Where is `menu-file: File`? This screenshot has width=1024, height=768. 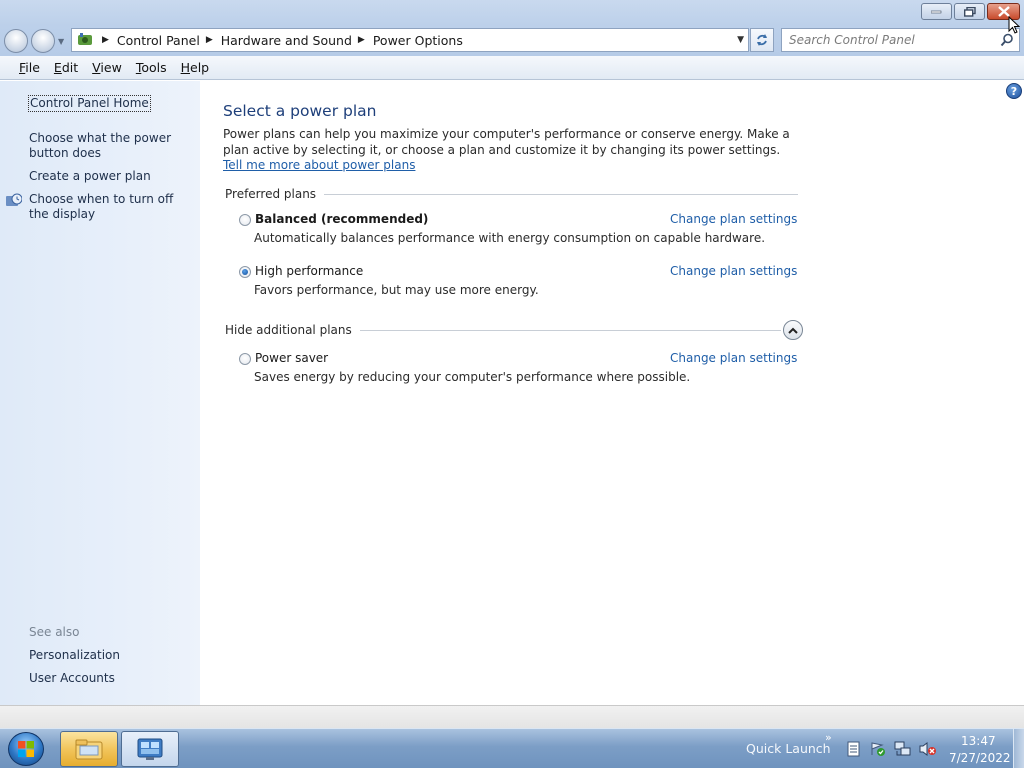 menu-file: File is located at coordinates (29, 67).